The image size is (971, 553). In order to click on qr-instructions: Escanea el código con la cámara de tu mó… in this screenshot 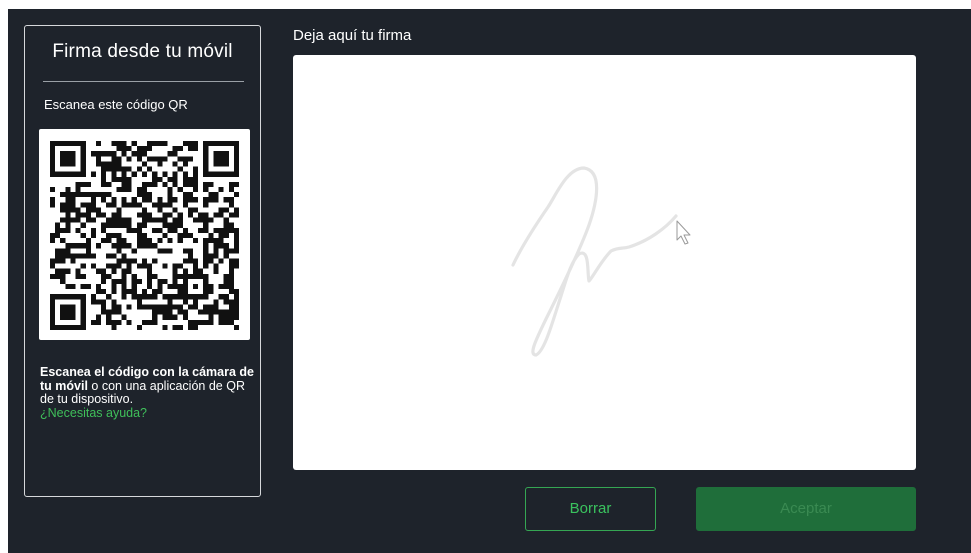, I will do `click(147, 393)`.